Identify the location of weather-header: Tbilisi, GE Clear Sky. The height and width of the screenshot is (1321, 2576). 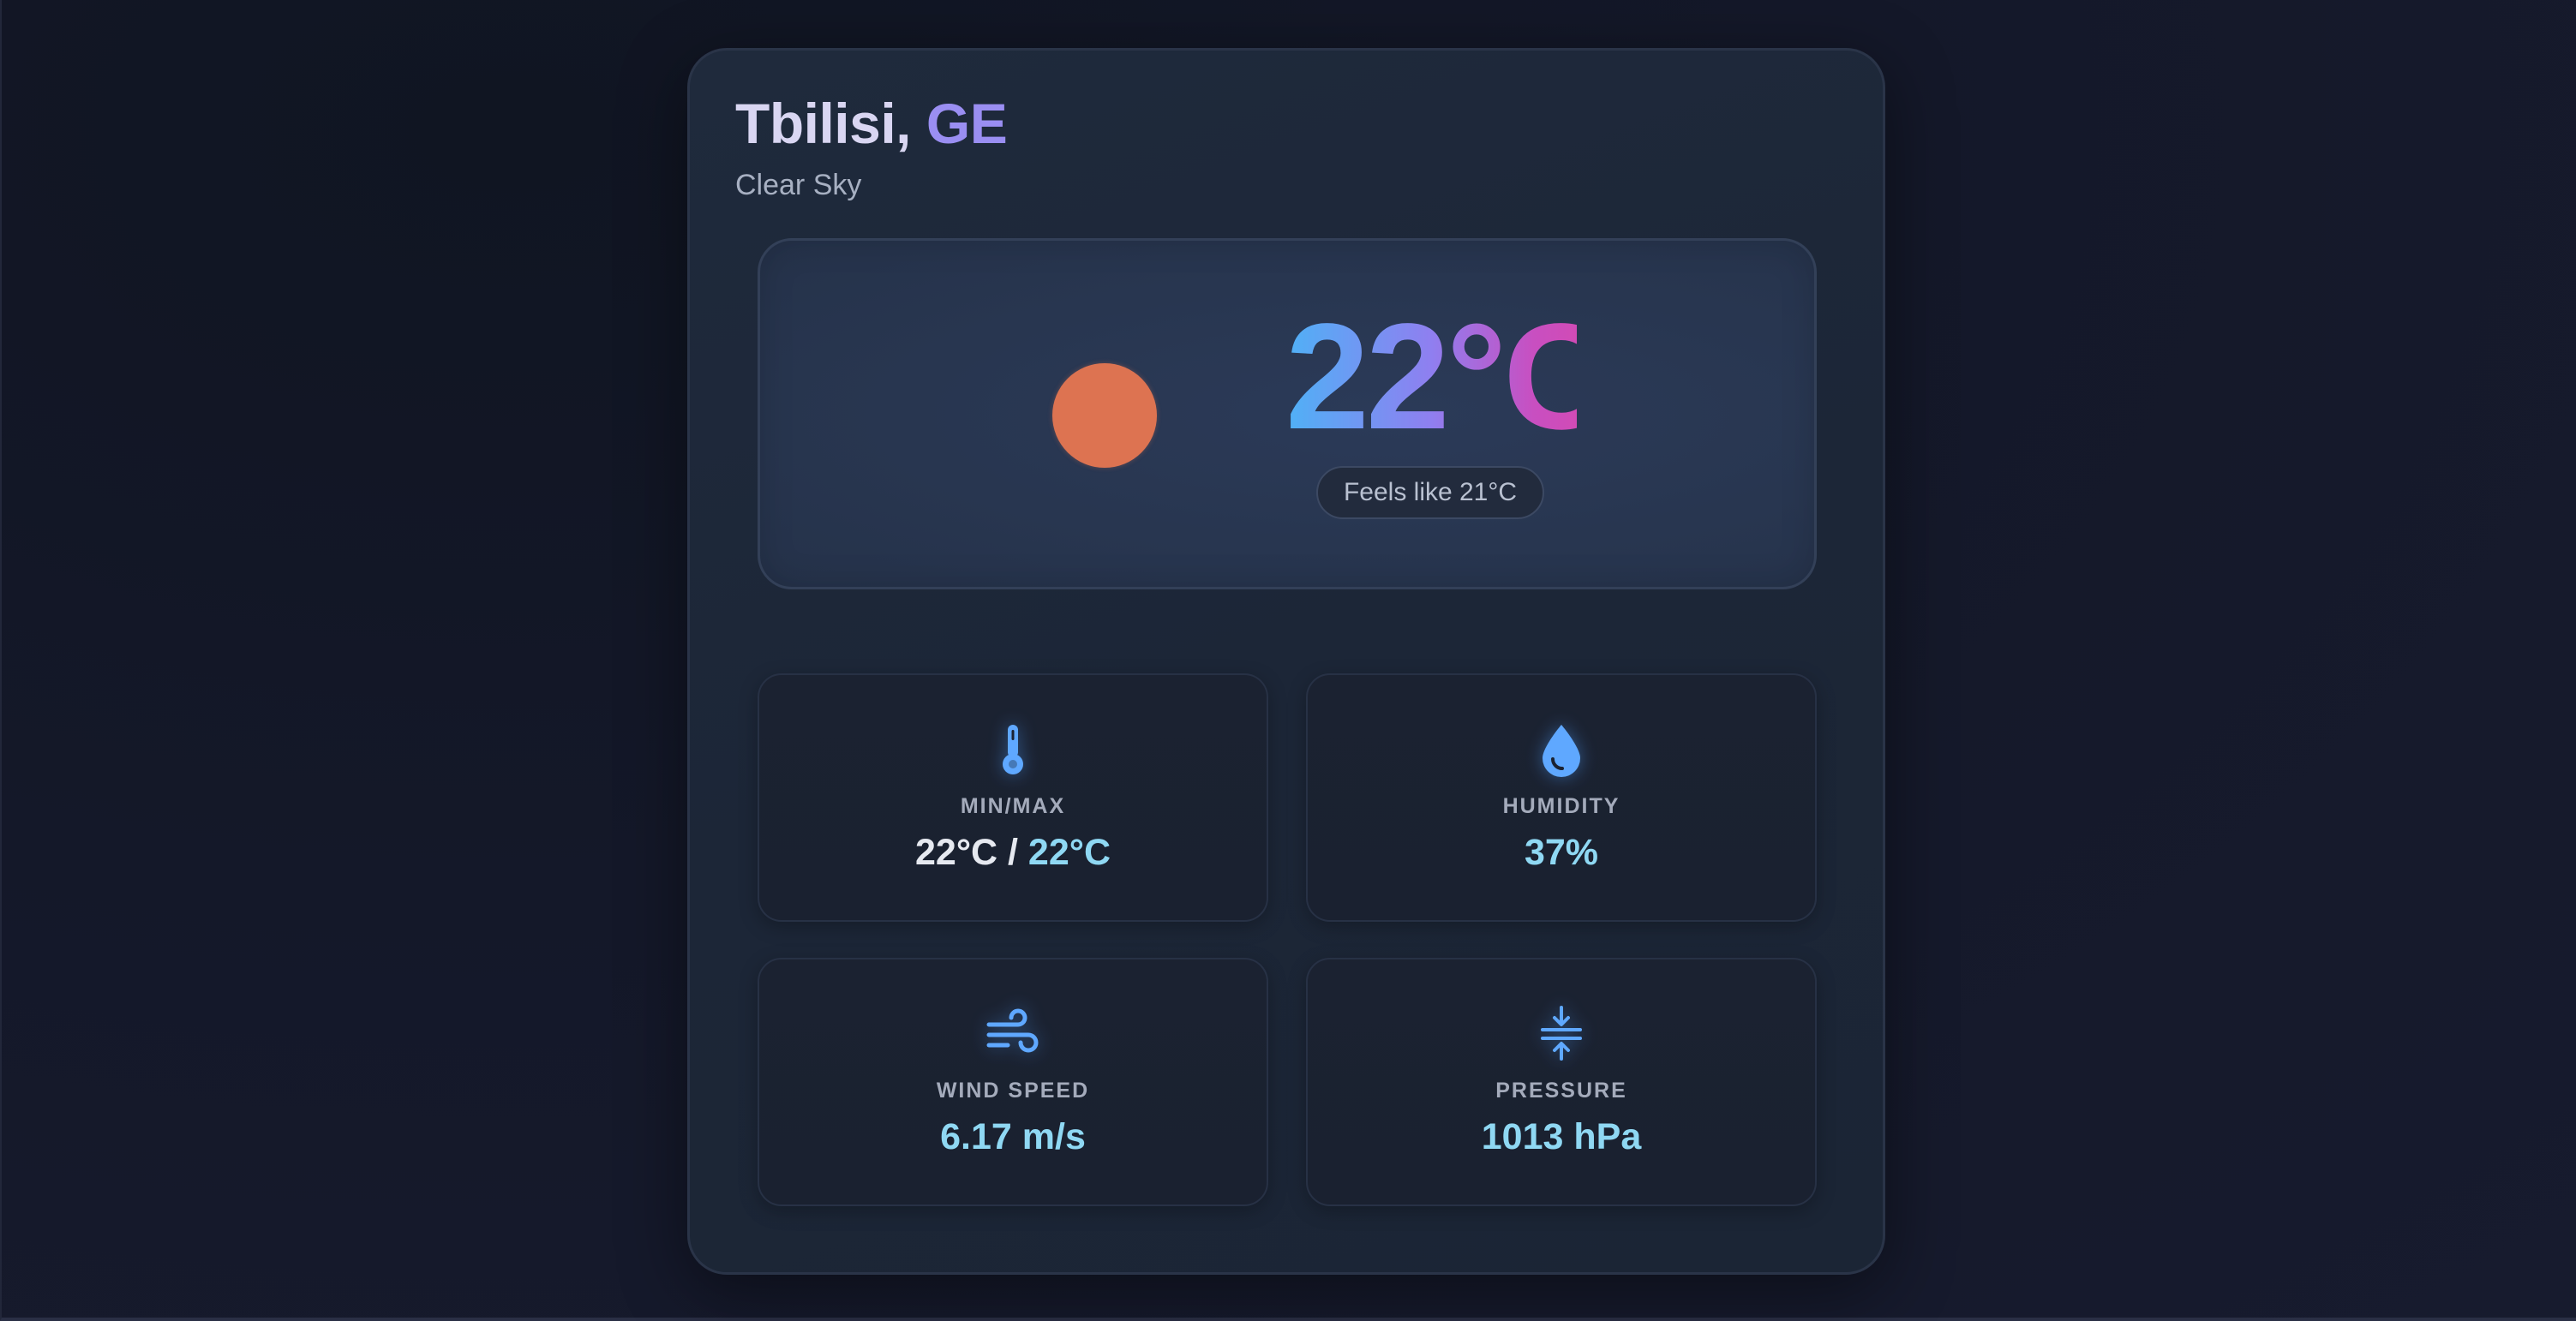
(871, 146).